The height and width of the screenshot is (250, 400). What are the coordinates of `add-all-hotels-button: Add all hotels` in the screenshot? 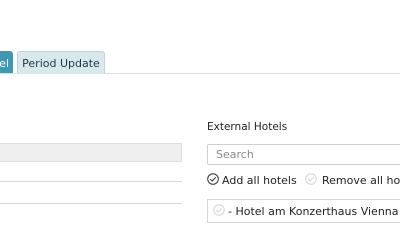 It's located at (252, 180).